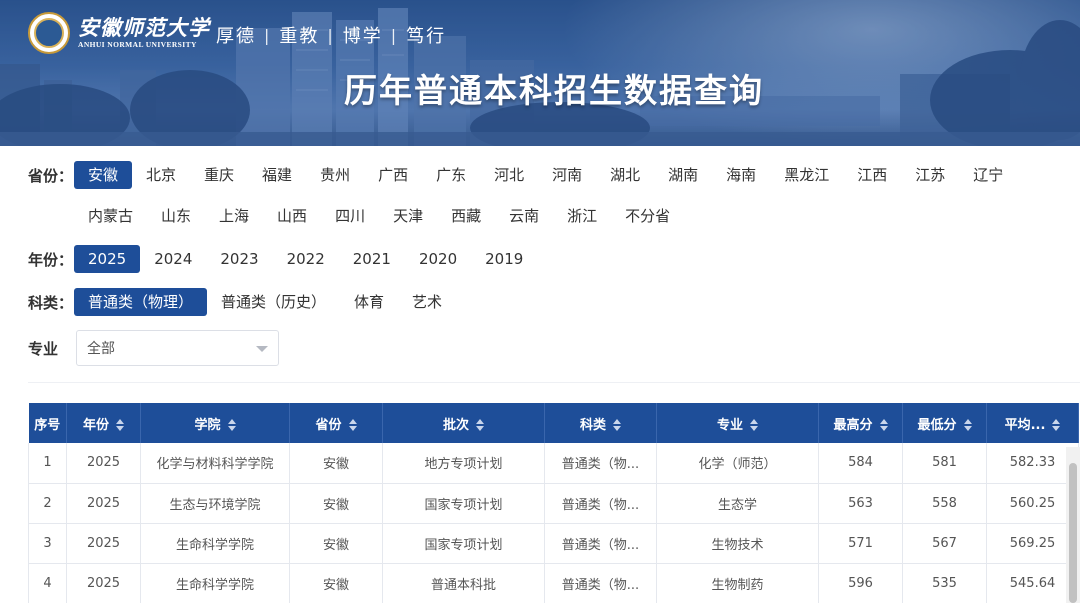 This screenshot has height=603, width=1080. I want to click on province-option: 重庆, so click(219, 175).